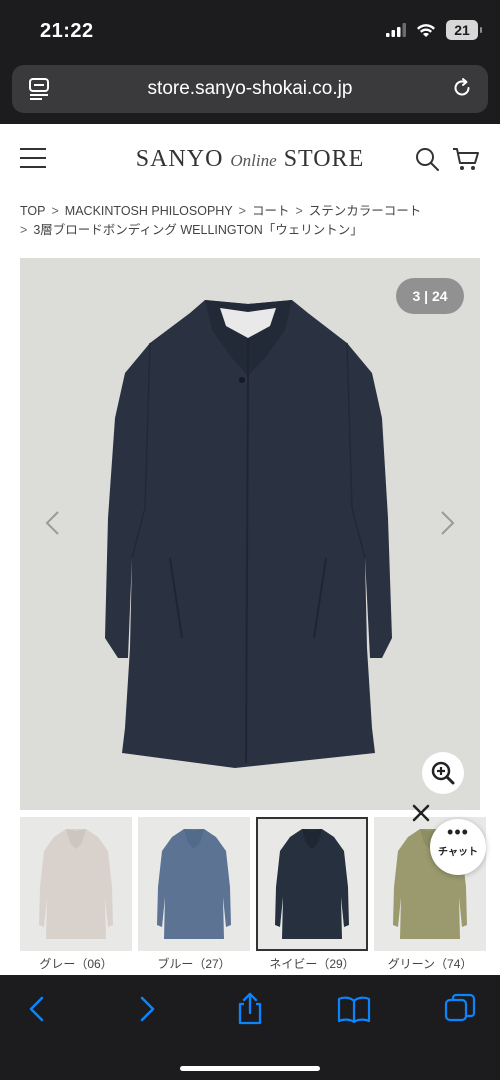 Image resolution: width=500 pixels, height=1080 pixels. What do you see at coordinates (430, 296) in the screenshot?
I see `image-counter: 3 | 24` at bounding box center [430, 296].